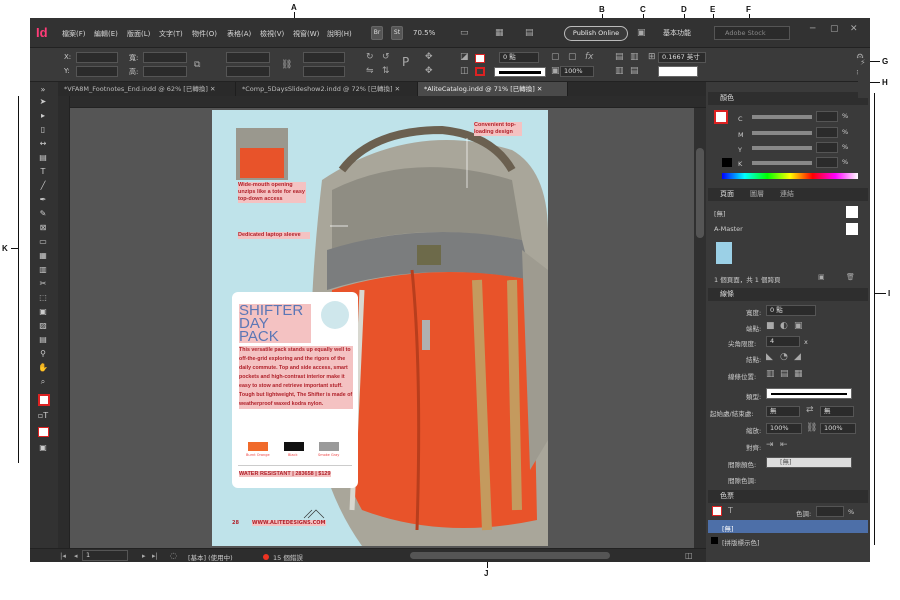 Image resolution: width=900 pixels, height=600 pixels. Describe the element at coordinates (464, 57) in the screenshot. I see `fill-icon: ◪` at that location.